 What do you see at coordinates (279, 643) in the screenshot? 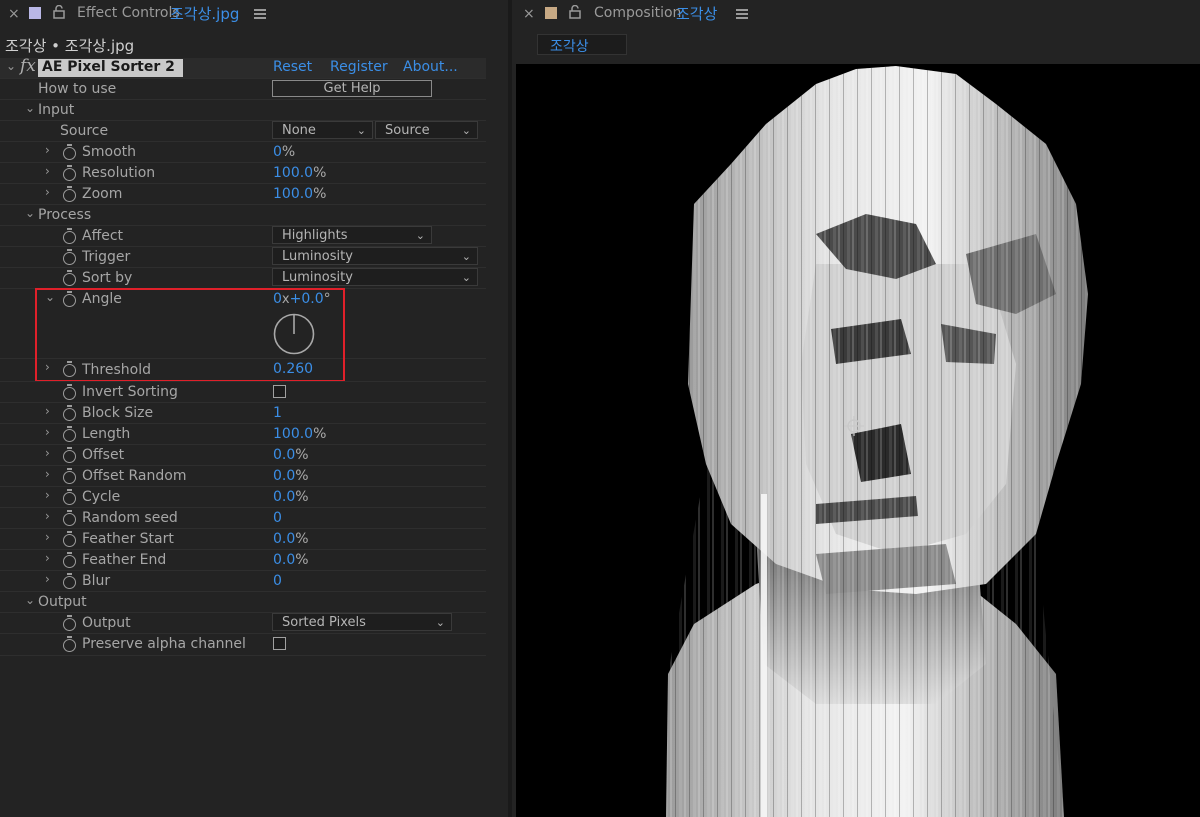
I see `preserve-alpha-checkbox` at bounding box center [279, 643].